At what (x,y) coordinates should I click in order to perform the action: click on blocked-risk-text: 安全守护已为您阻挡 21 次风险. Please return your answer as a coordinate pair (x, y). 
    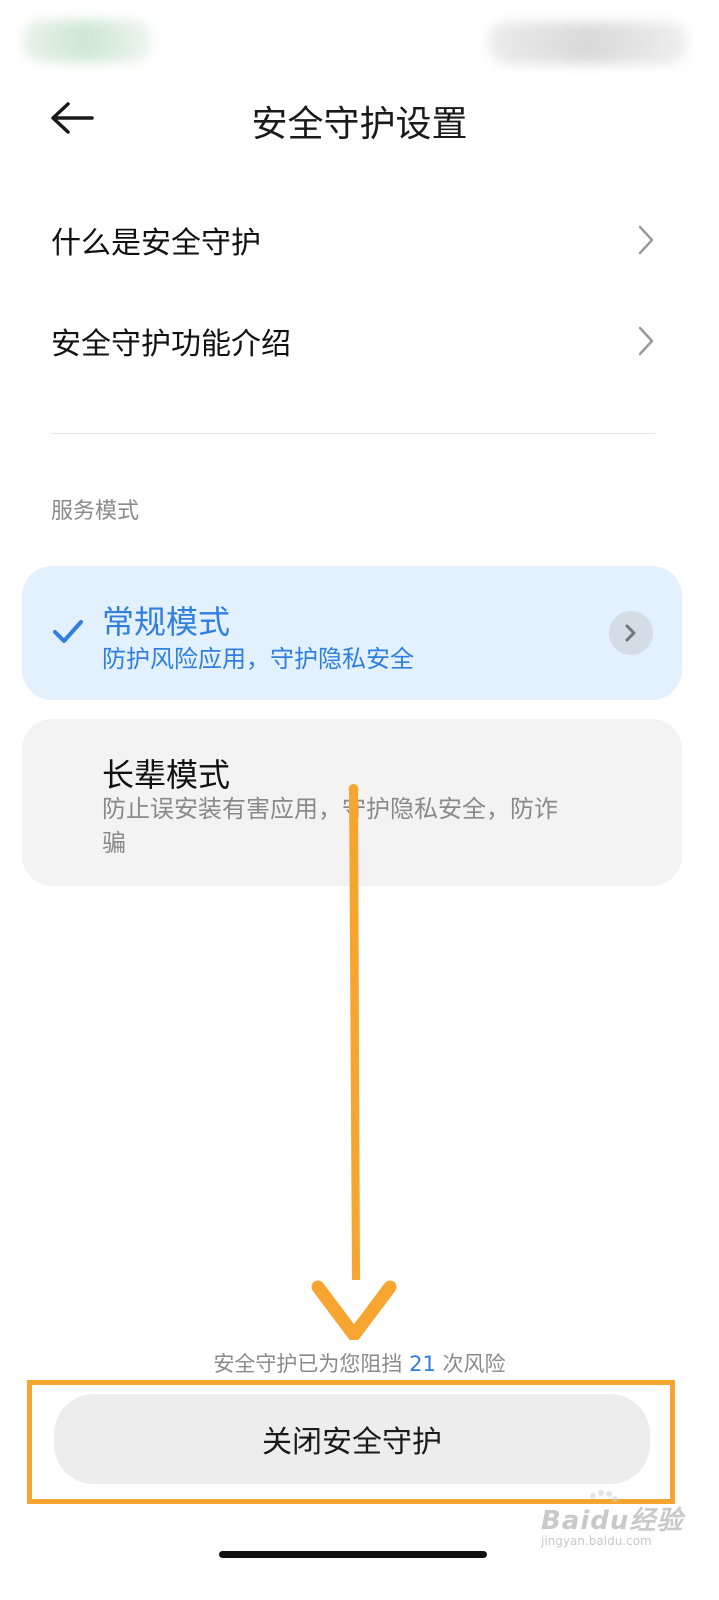
    Looking at the image, I should click on (359, 1363).